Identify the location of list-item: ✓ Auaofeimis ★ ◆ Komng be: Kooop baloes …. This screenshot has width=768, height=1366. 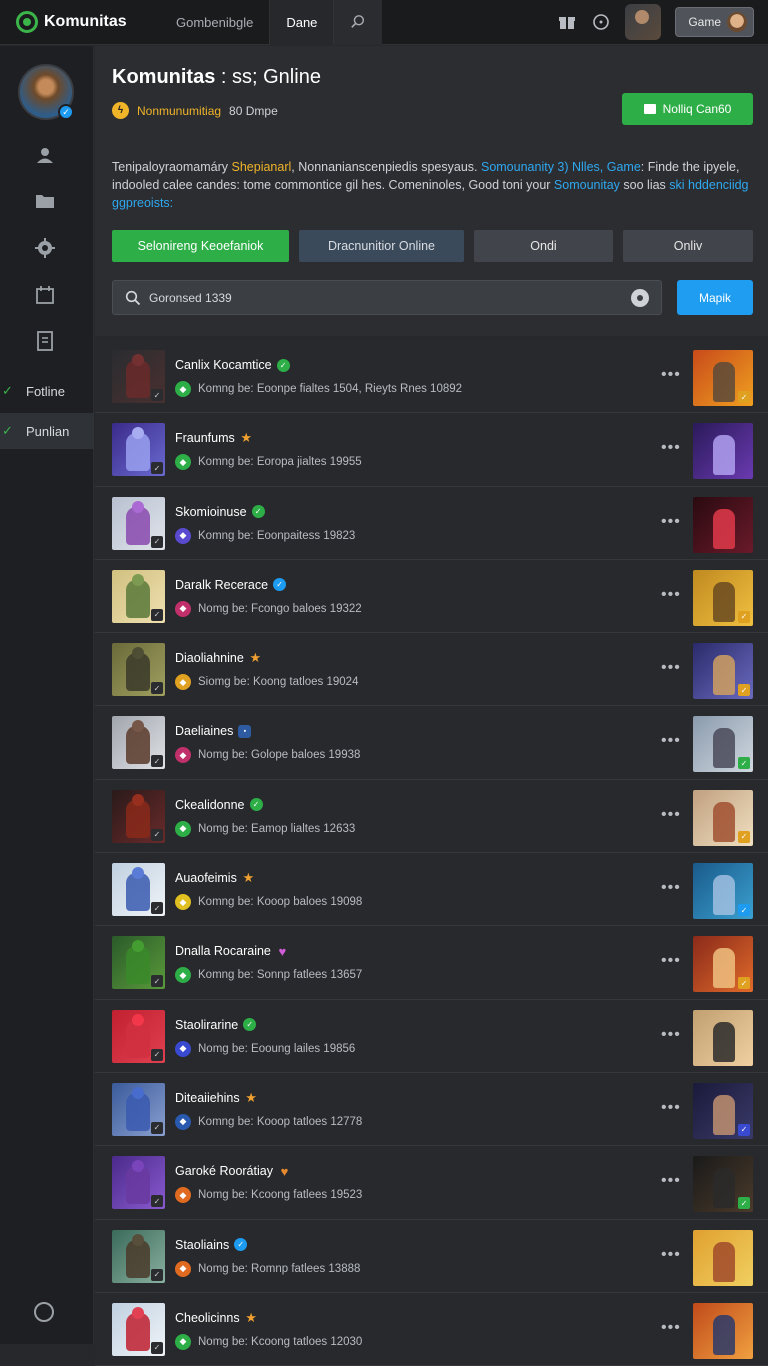
(431, 890).